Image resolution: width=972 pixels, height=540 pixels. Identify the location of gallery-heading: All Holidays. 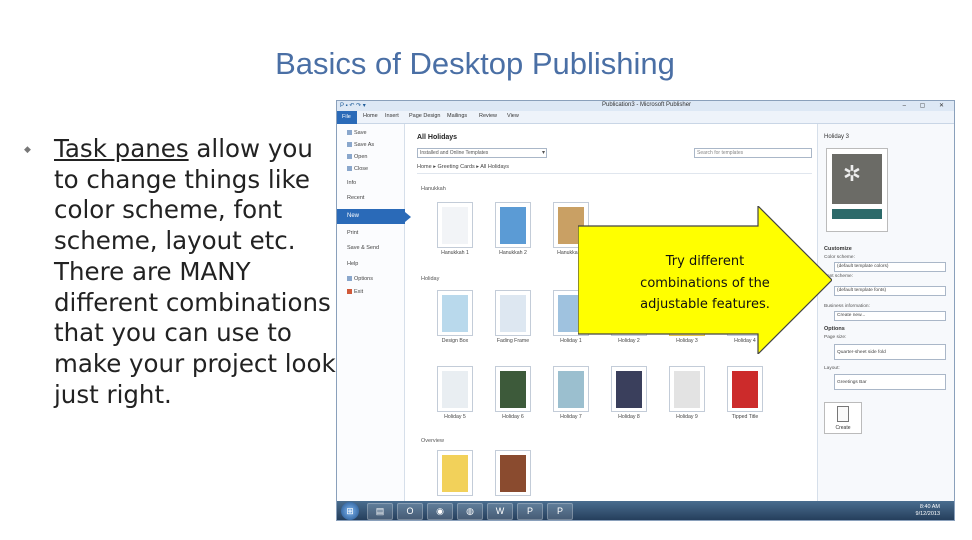
(437, 137).